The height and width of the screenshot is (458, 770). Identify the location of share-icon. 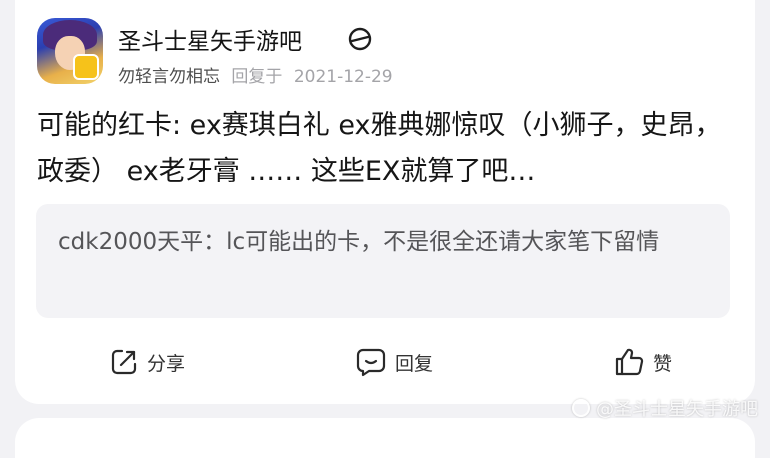
(124, 362).